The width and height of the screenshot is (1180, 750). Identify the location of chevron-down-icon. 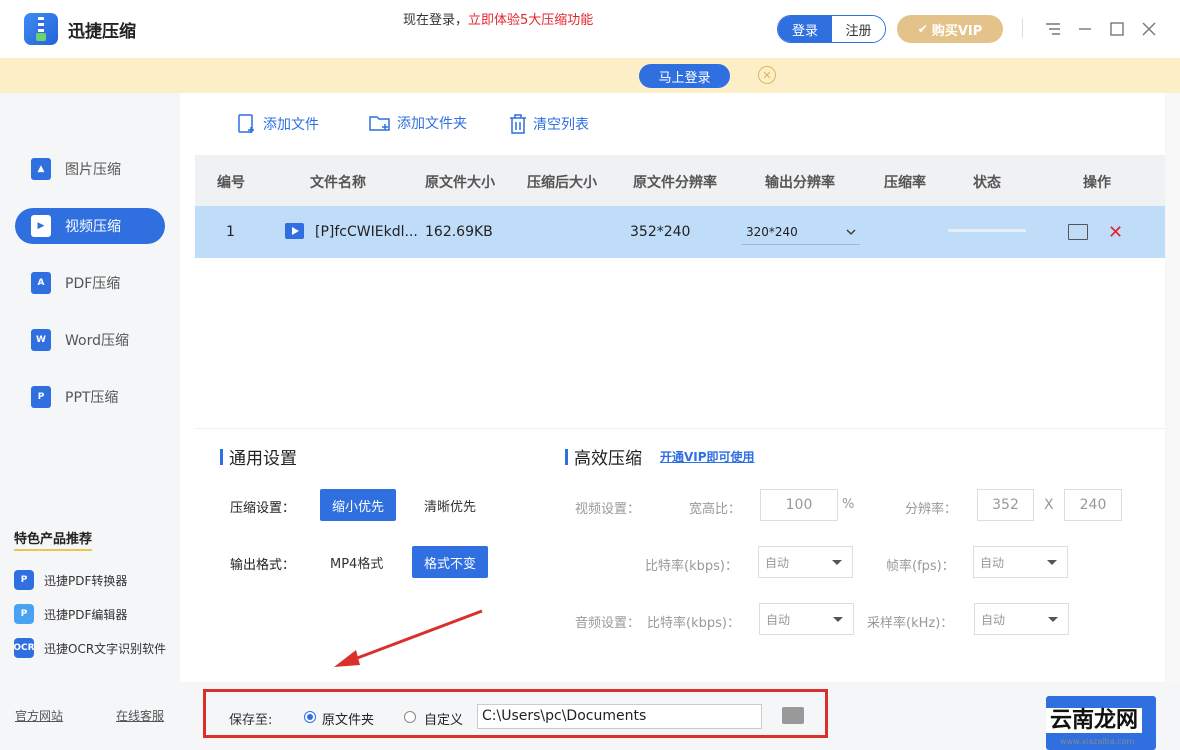
(851, 232).